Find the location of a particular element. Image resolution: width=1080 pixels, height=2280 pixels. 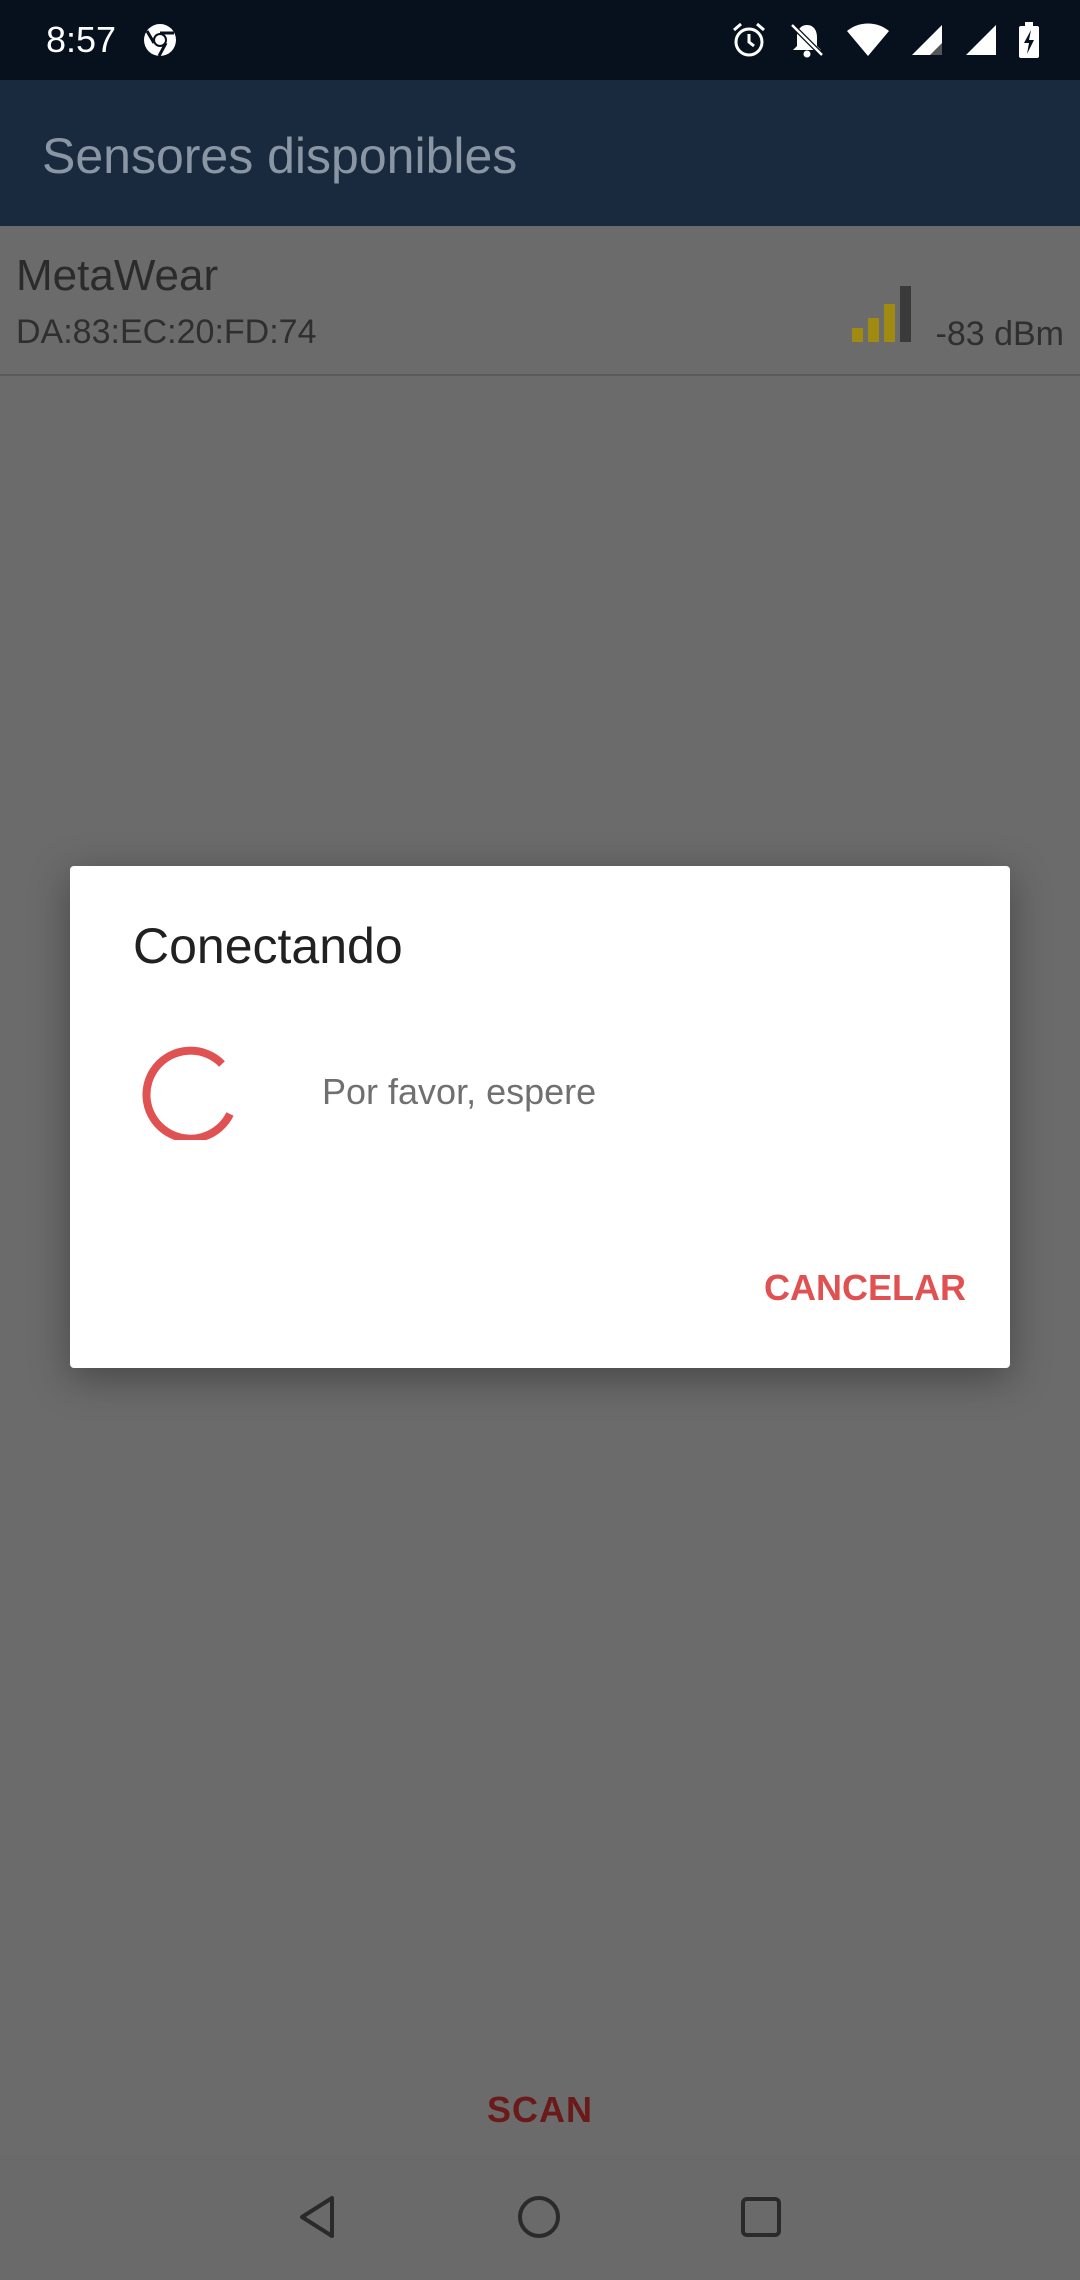

device-mac-address: DA:83:EC:20:FD:74 is located at coordinates (166, 332).